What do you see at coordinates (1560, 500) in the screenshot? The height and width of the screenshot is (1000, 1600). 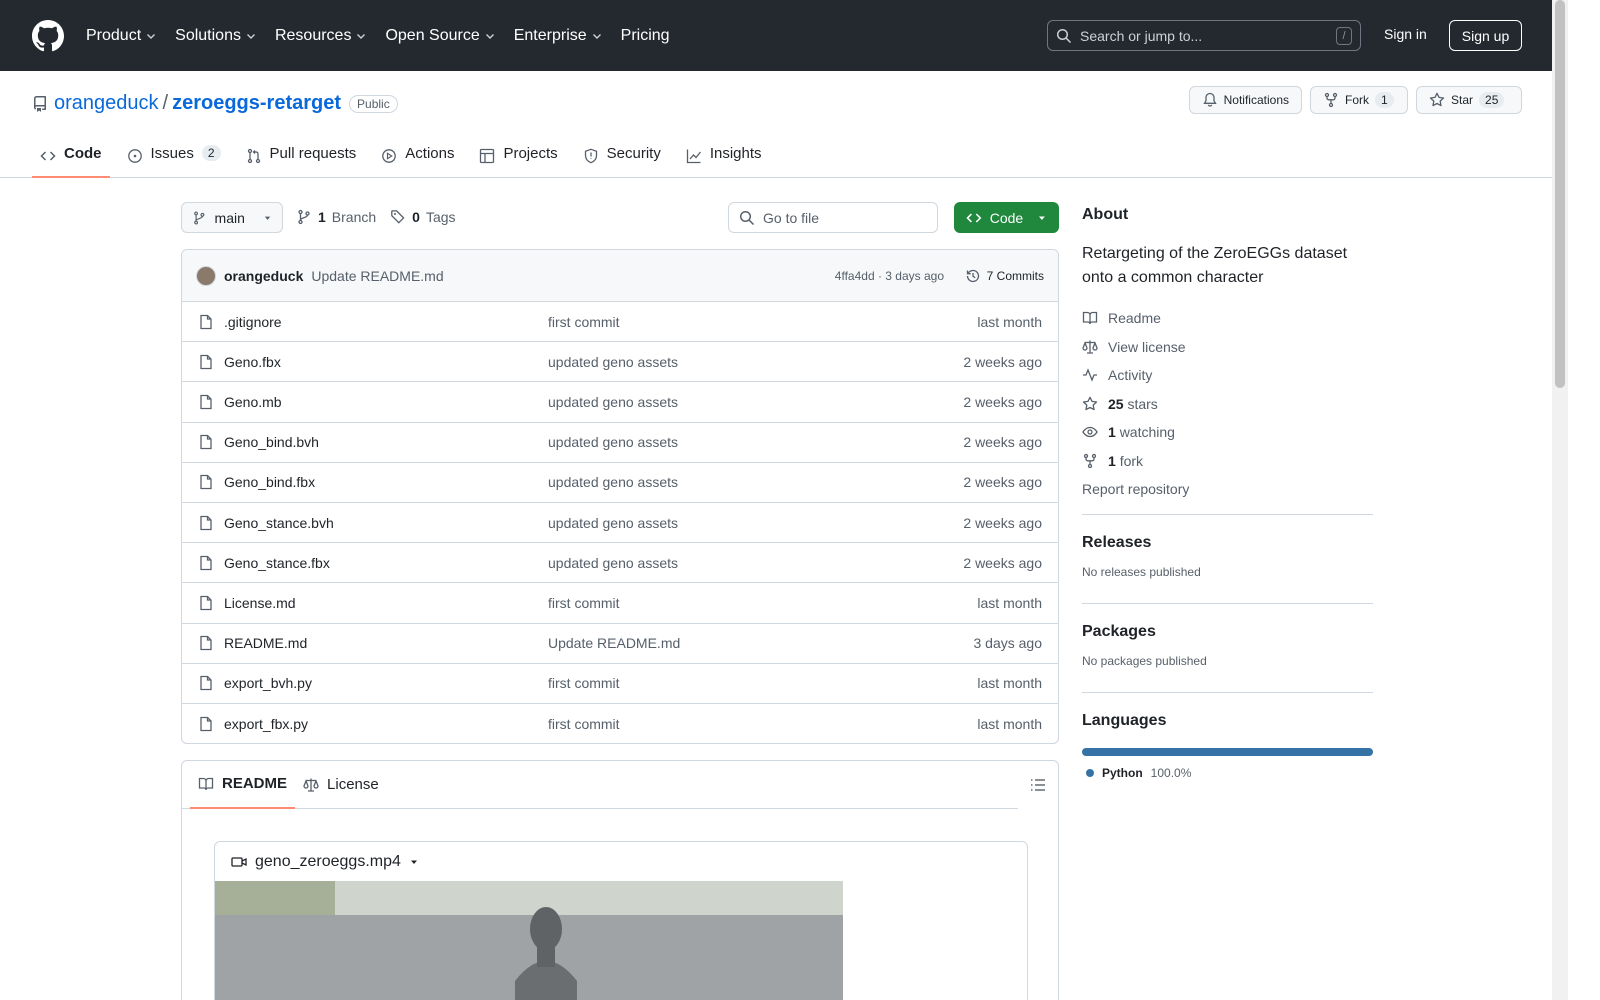 I see `page-scrollbar` at bounding box center [1560, 500].